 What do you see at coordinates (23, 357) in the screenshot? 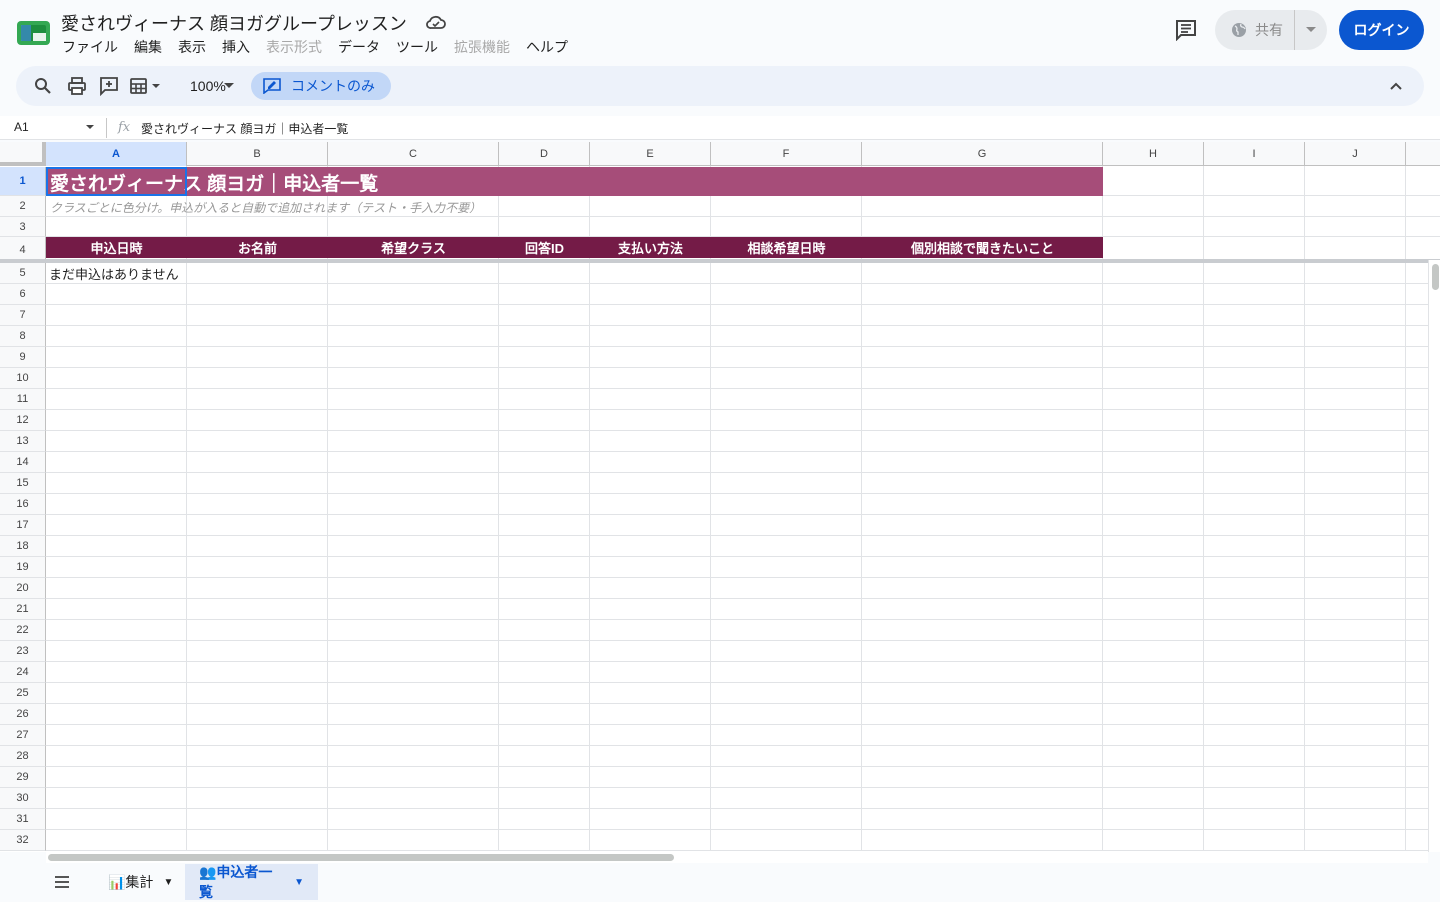
I see `row-header-9: 9` at bounding box center [23, 357].